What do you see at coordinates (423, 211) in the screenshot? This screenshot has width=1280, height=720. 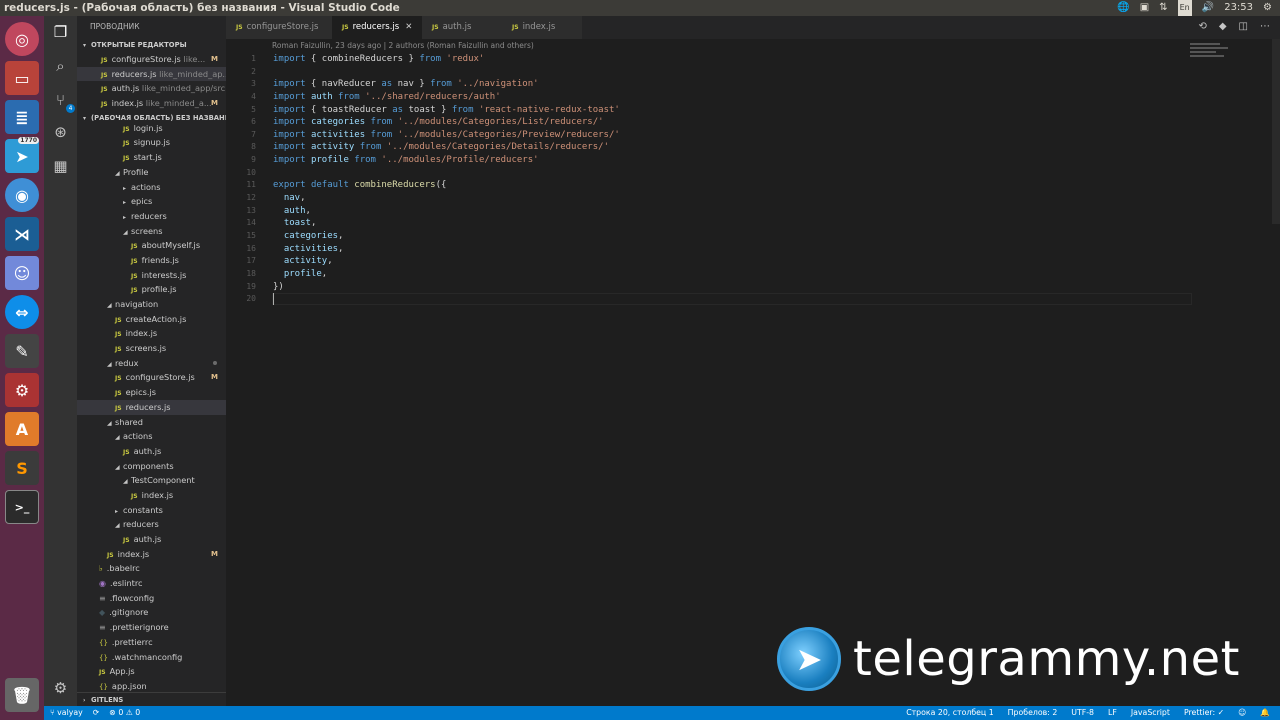 I see `code-line: 13 auth,` at bounding box center [423, 211].